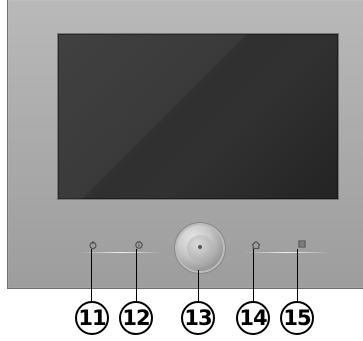 The width and height of the screenshot is (363, 341). Describe the element at coordinates (92, 318) in the screenshot. I see `callout-11: 11` at that location.